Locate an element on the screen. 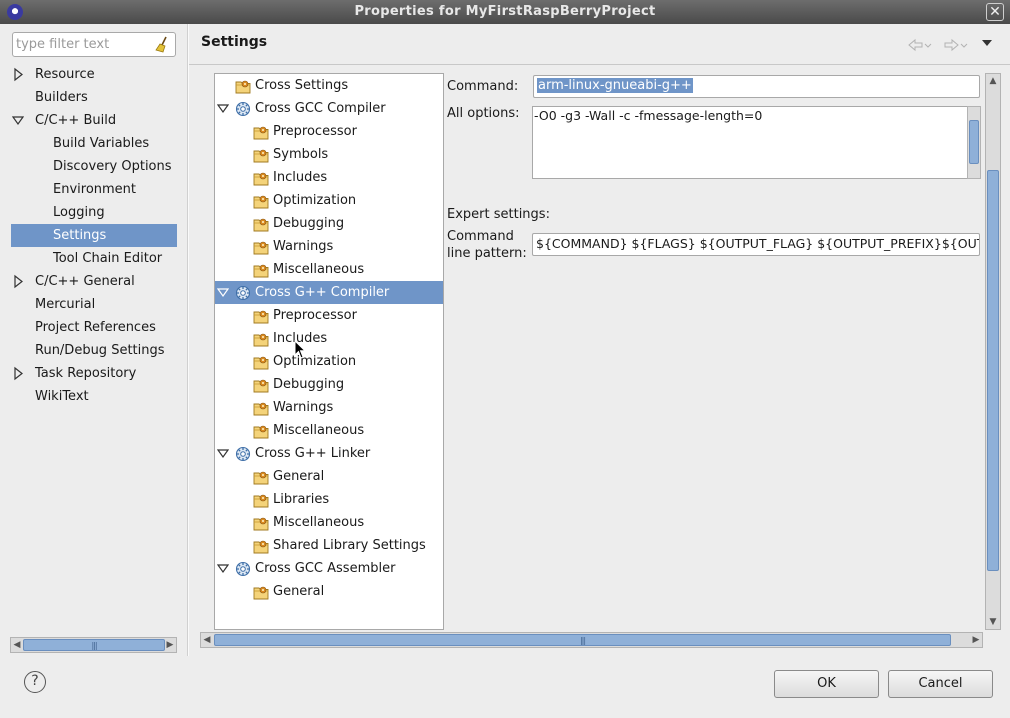 Image resolution: width=1010 pixels, height=718 pixels. page-vertical-scrollbar: ▲ ▼ is located at coordinates (993, 351).